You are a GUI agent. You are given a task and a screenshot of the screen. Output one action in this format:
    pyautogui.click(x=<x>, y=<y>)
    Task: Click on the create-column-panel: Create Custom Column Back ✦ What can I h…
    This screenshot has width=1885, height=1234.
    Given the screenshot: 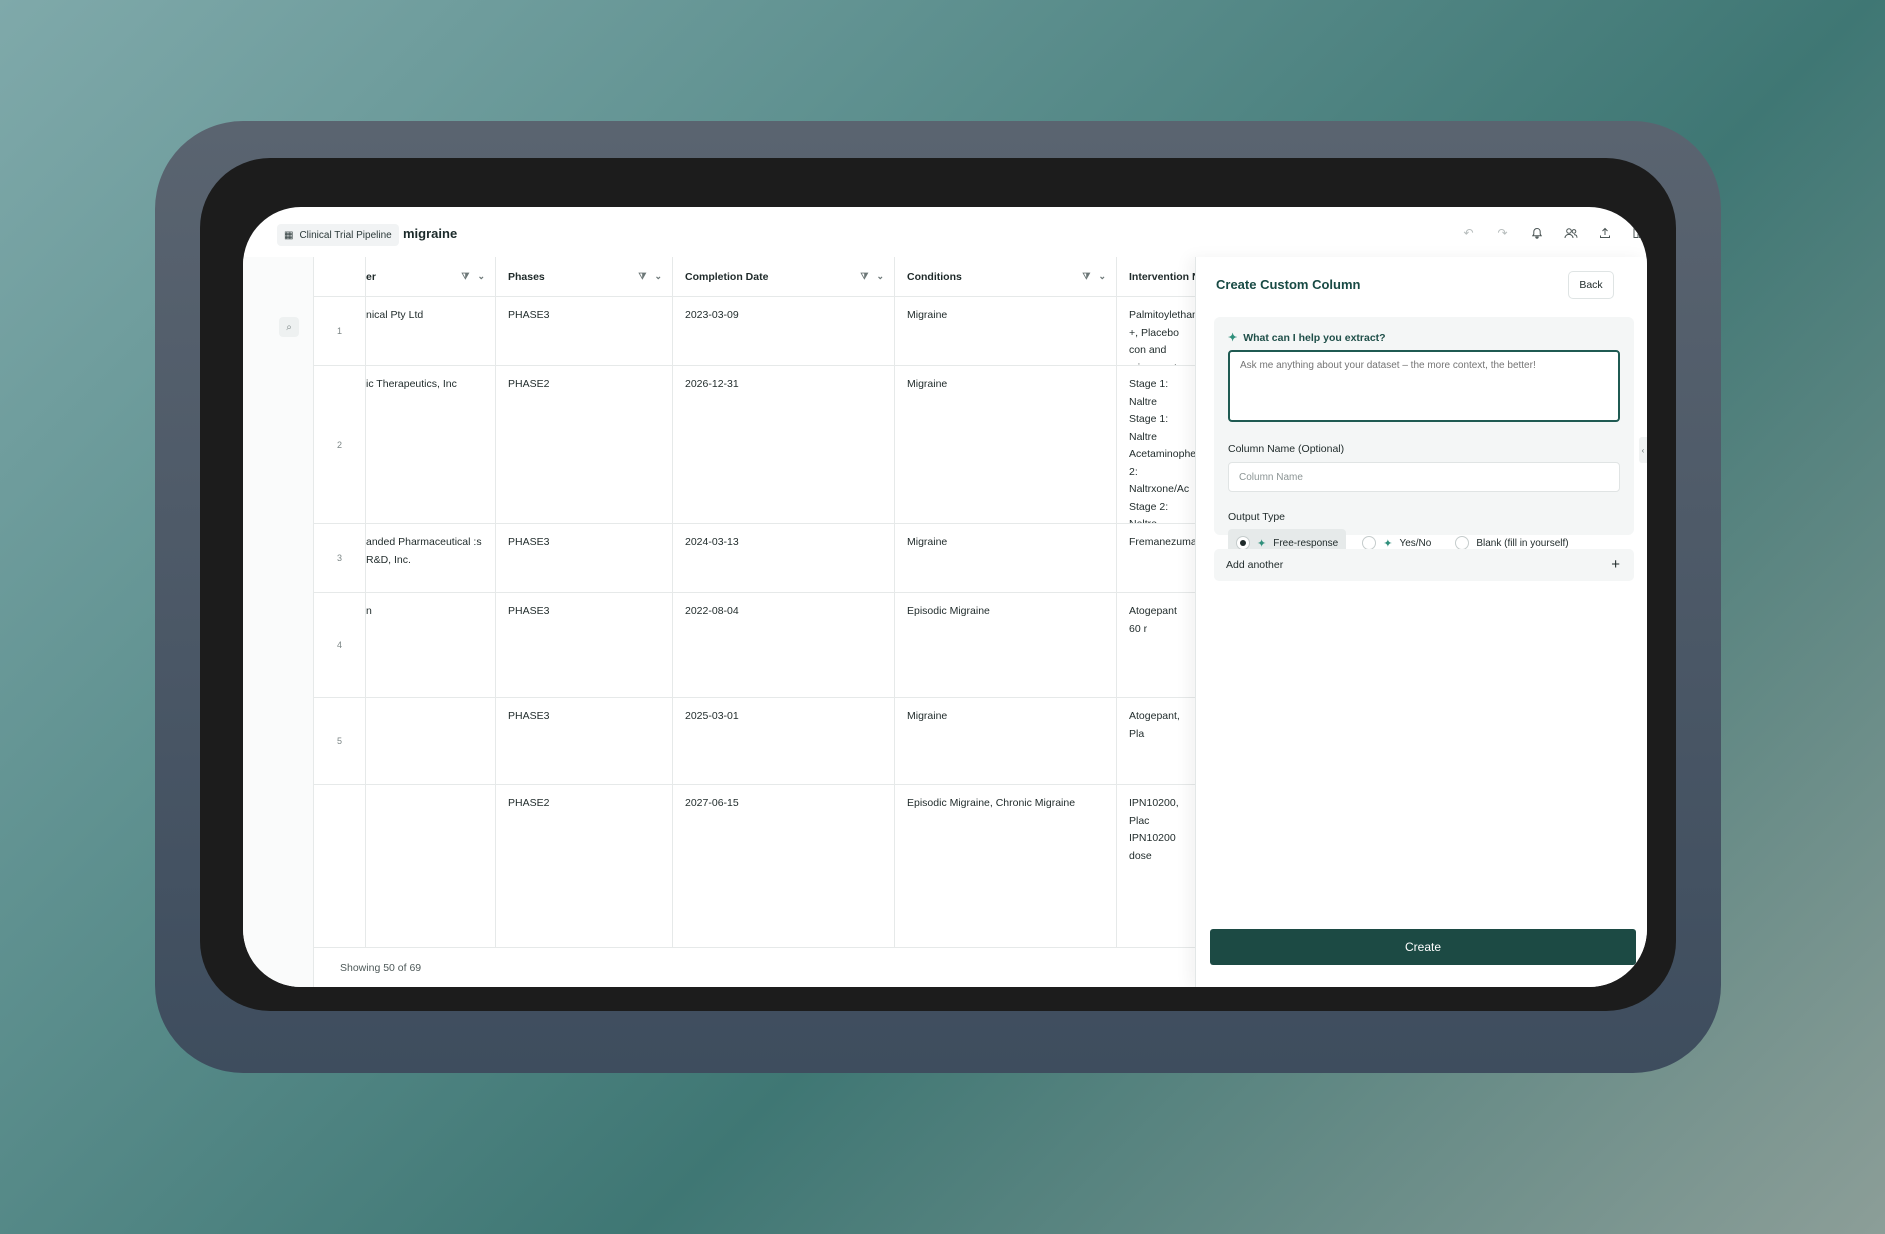 What is the action you would take?
    pyautogui.click(x=1421, y=622)
    